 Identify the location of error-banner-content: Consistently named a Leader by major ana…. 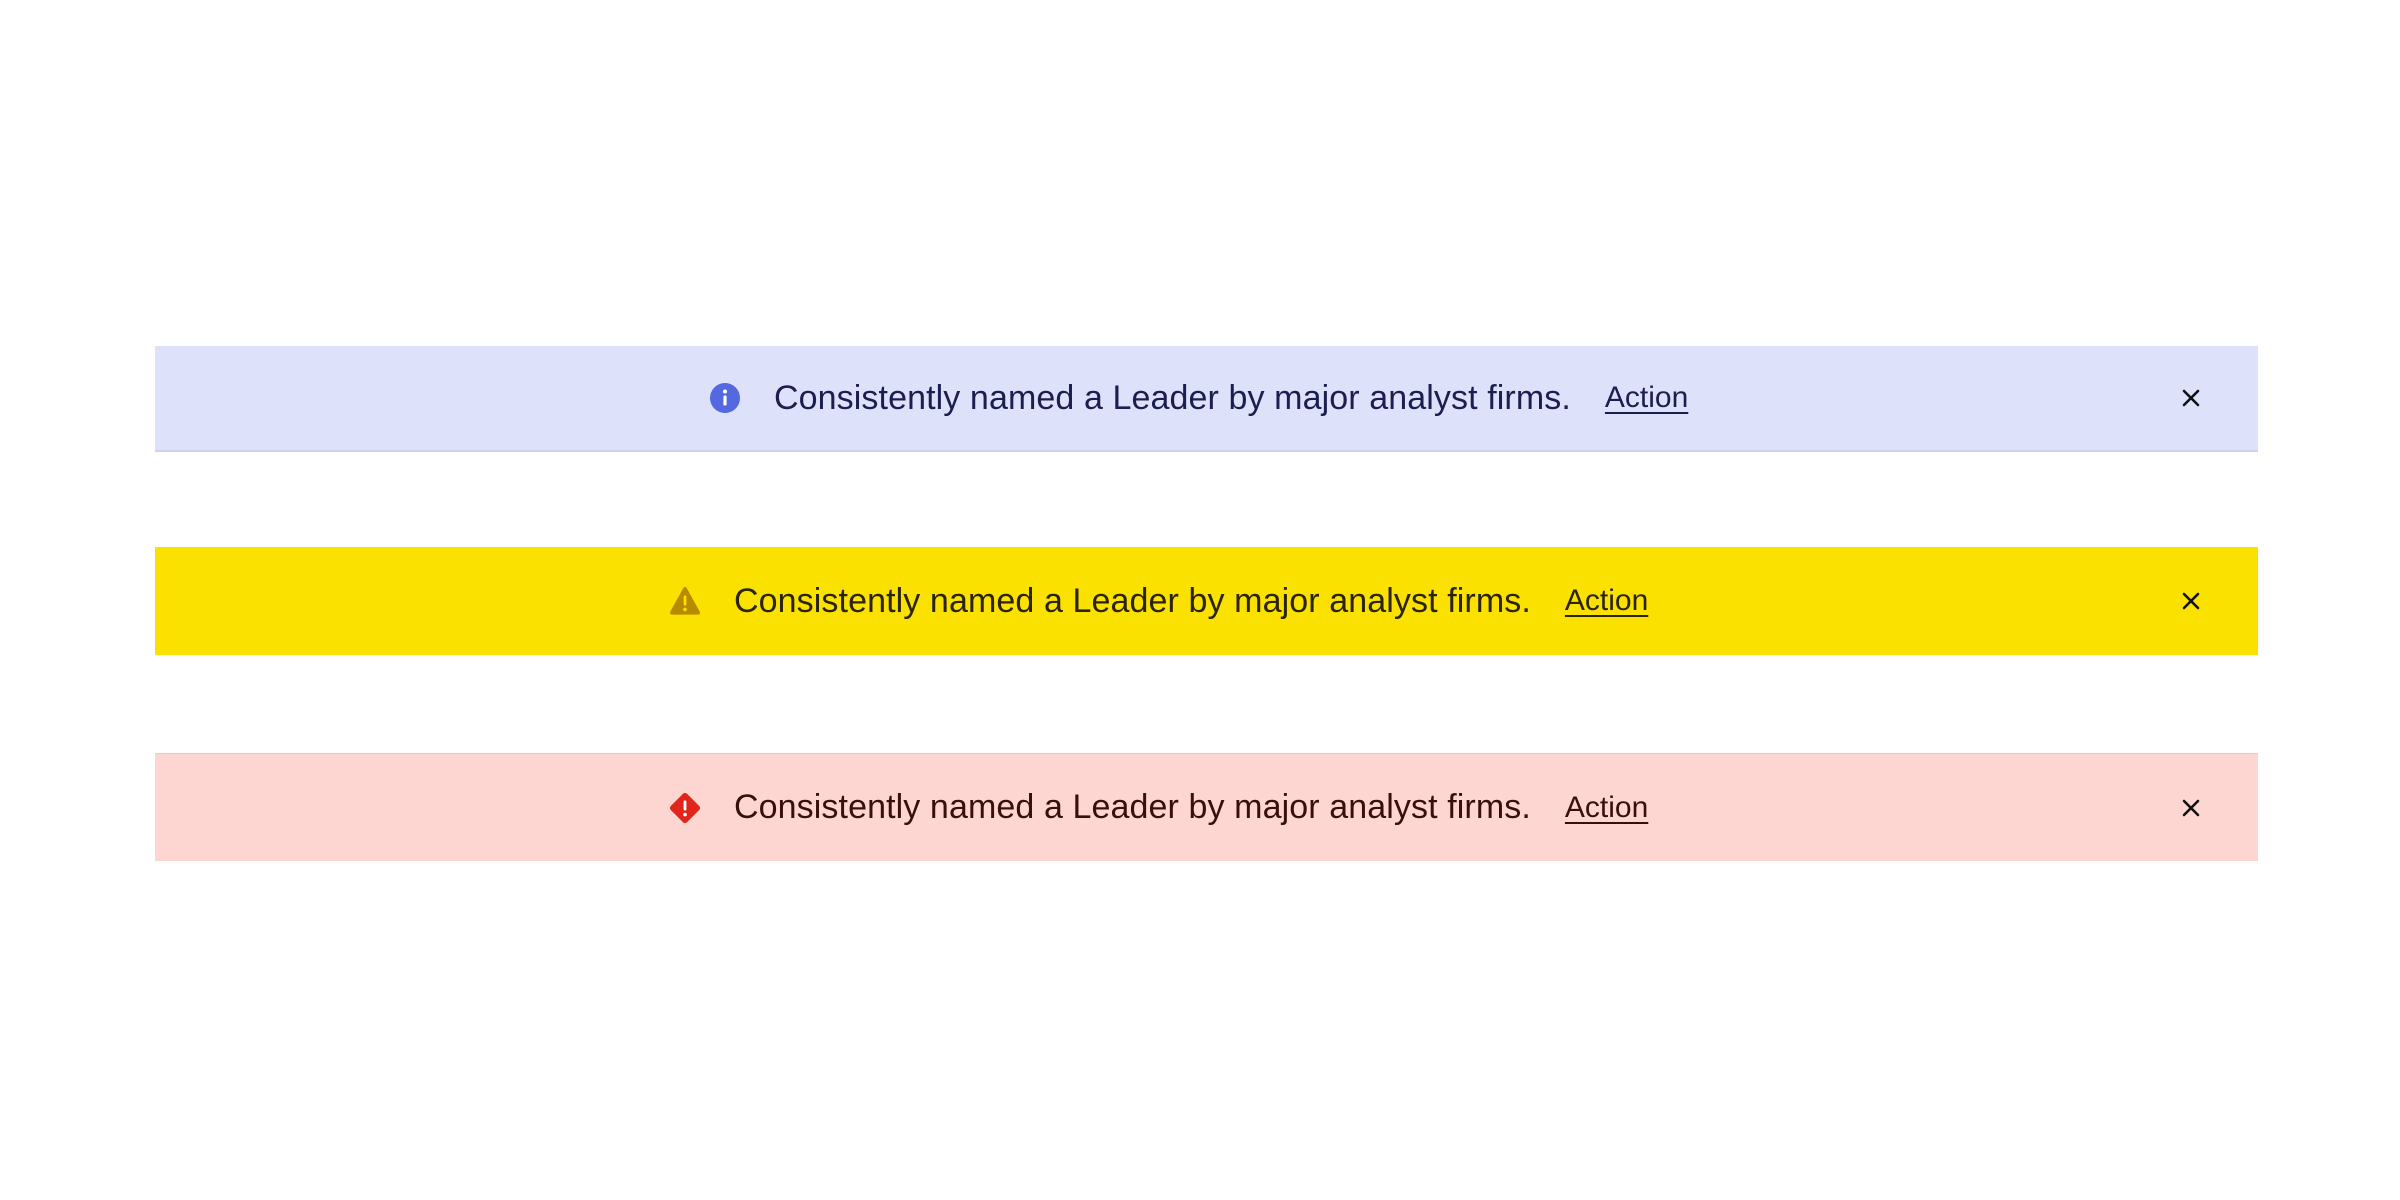
(1158, 807).